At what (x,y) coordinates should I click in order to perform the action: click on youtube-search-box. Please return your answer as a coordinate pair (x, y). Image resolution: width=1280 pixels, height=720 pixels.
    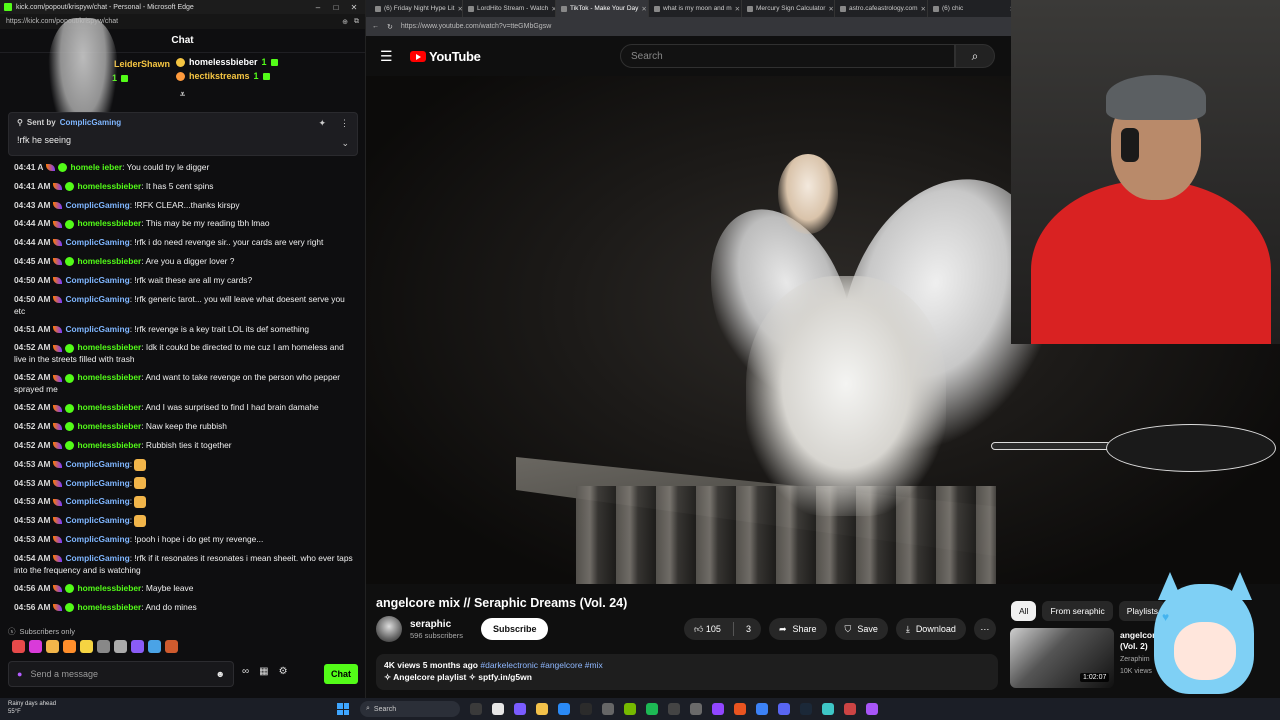
    Looking at the image, I should click on (787, 56).